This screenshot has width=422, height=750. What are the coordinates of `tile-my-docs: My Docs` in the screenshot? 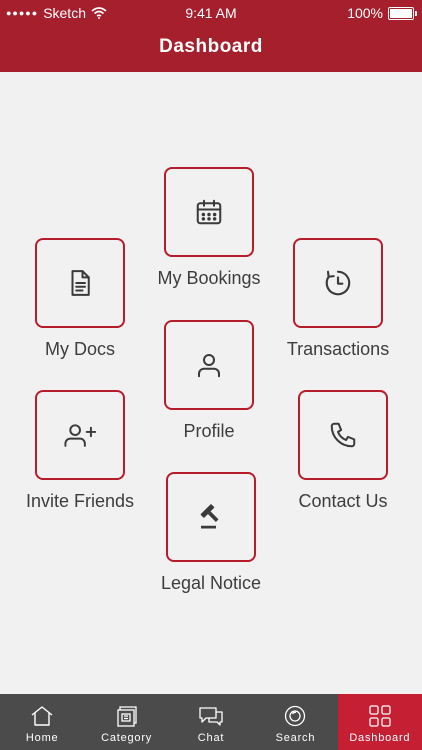 It's located at (80, 299).